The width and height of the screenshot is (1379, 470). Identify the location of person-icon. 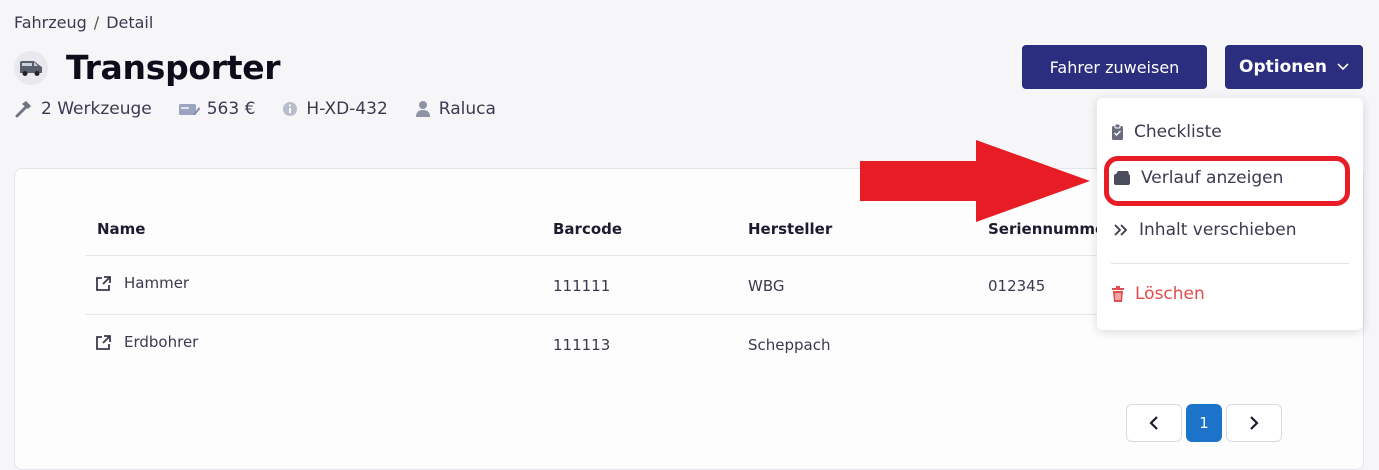
(422, 109).